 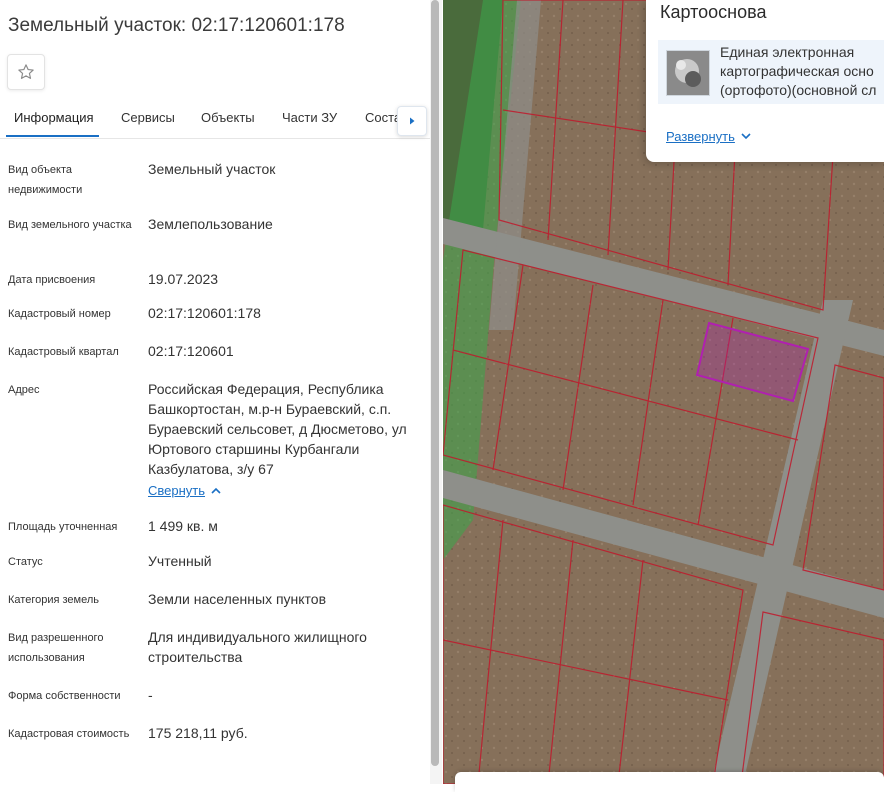 What do you see at coordinates (45, 180) in the screenshot?
I see `field-label-object-type: Вид объекта недвижимости` at bounding box center [45, 180].